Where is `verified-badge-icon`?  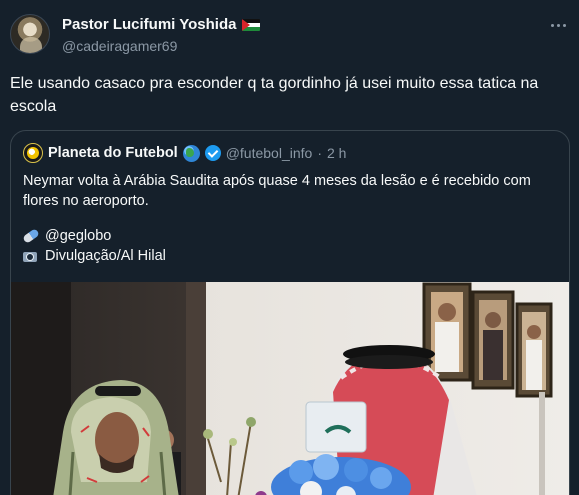 verified-badge-icon is located at coordinates (212, 153).